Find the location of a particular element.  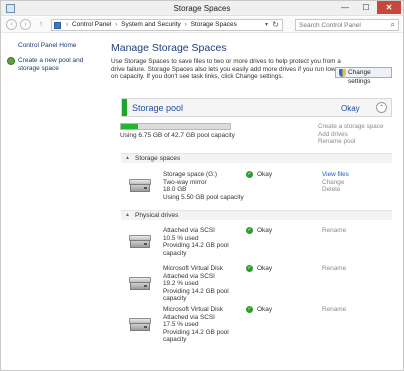

space-usage: Using 5.50 GB pool capacity is located at coordinates (203, 197).